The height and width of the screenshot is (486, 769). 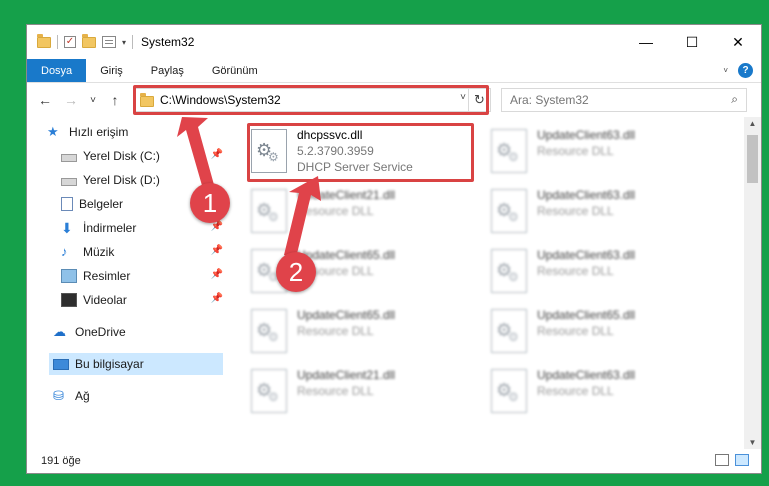 What do you see at coordinates (752, 123) in the screenshot?
I see `scroll-up-icon: ▲` at bounding box center [752, 123].